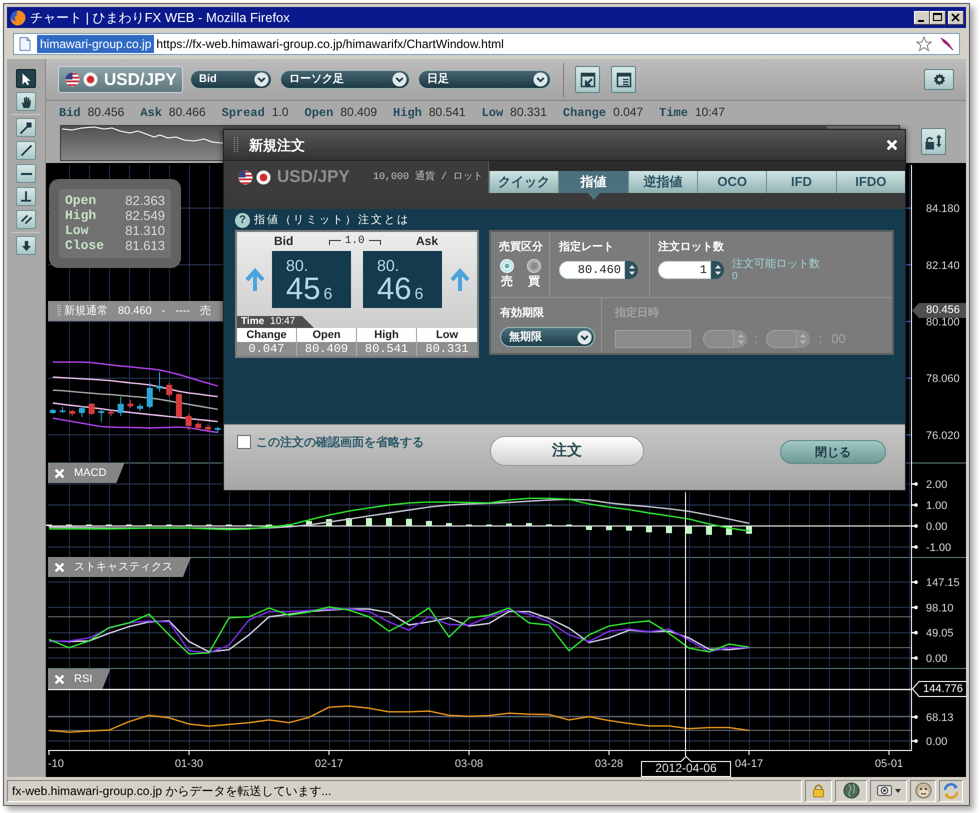 This screenshot has width=980, height=813. What do you see at coordinates (897, 790) in the screenshot?
I see `caret-icon` at bounding box center [897, 790].